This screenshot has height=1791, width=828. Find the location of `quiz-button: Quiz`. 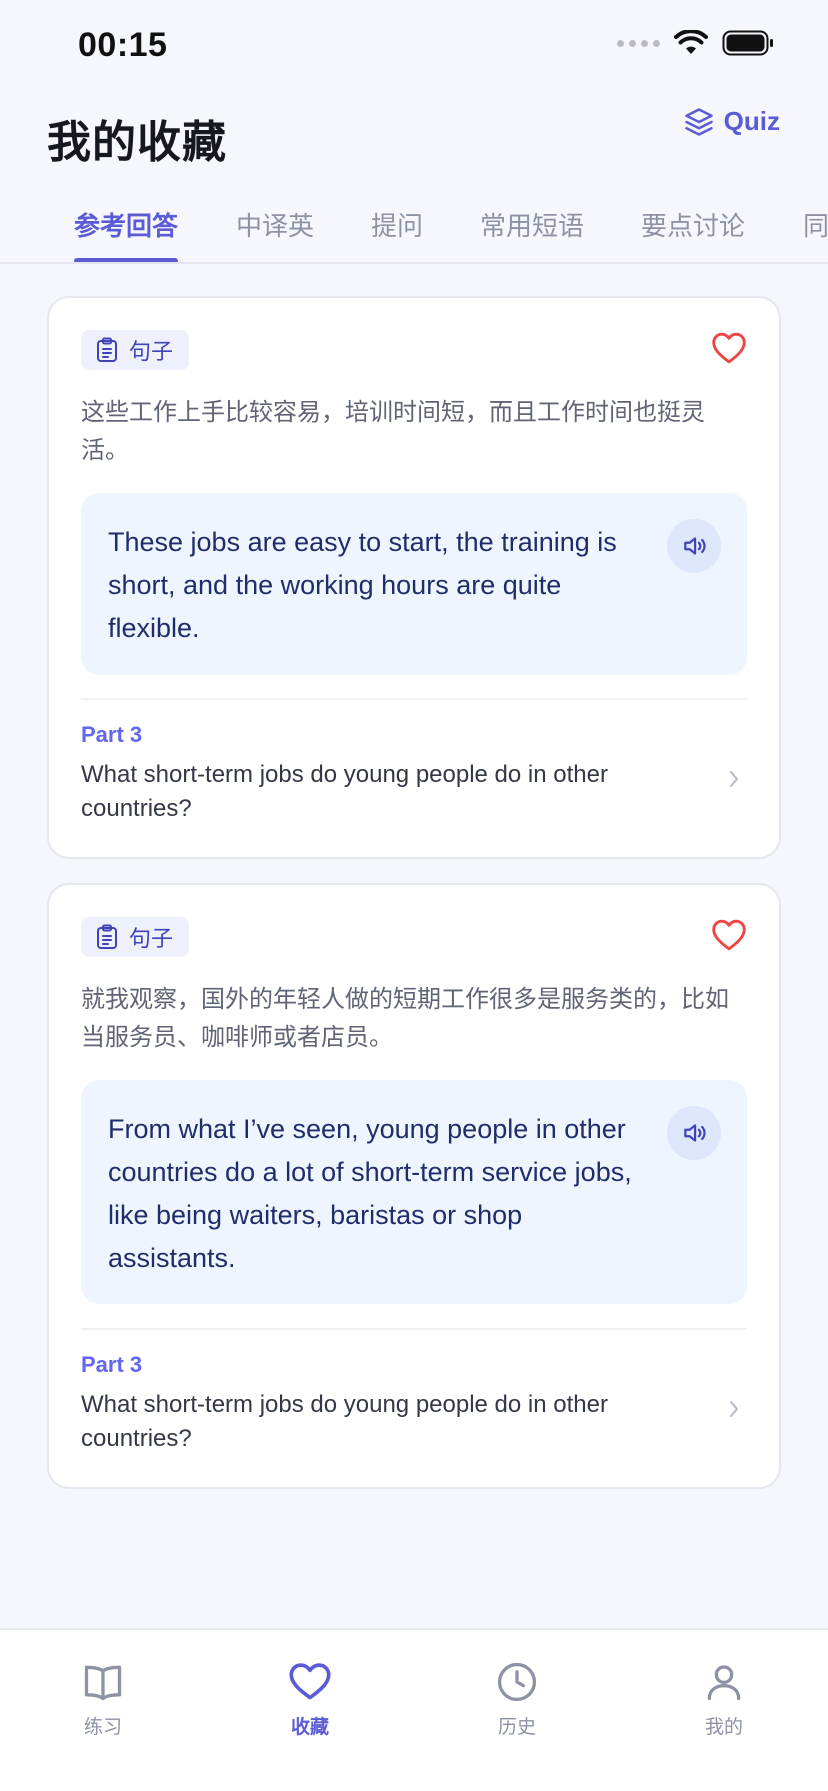

quiz-button: Quiz is located at coordinates (732, 121).